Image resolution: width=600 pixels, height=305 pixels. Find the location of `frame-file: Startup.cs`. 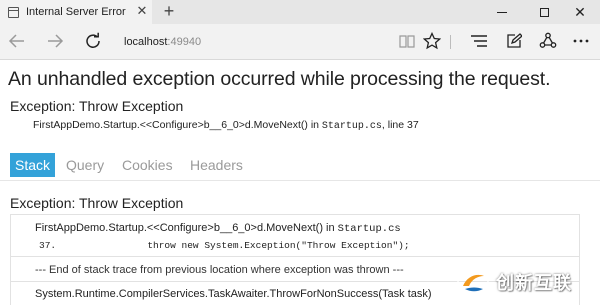

frame-file: Startup.cs is located at coordinates (369, 229).